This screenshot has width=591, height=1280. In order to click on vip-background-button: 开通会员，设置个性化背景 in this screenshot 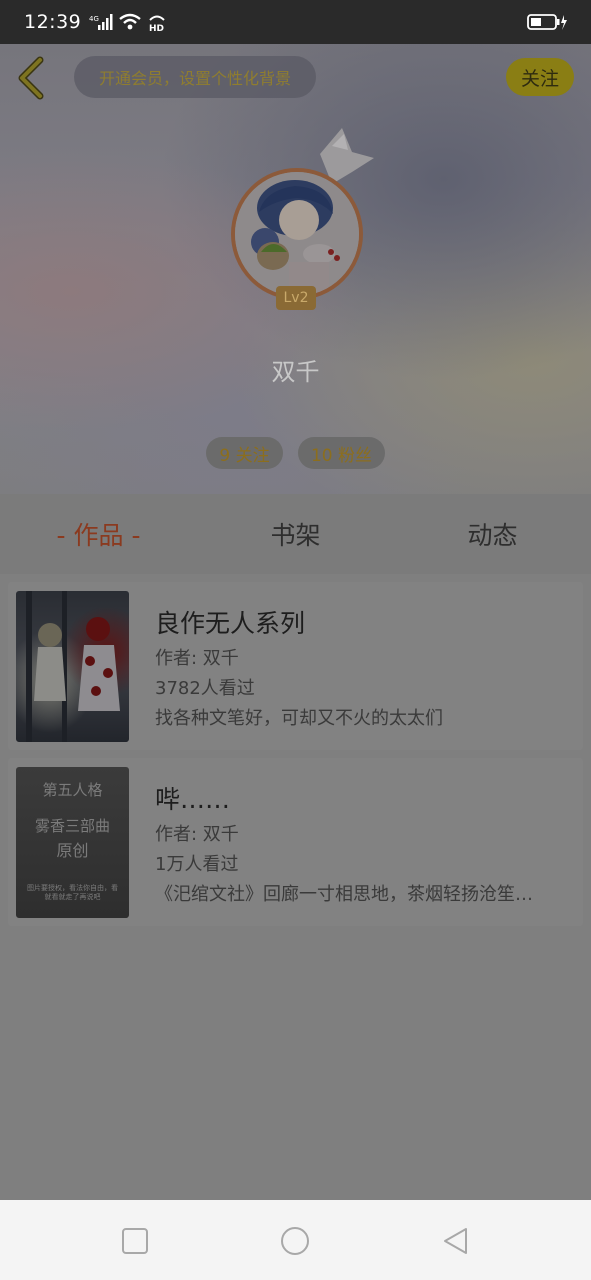, I will do `click(195, 77)`.